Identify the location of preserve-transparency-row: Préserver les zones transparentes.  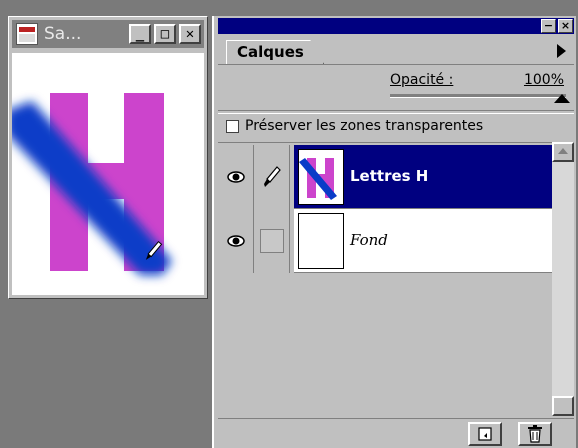
(354, 126).